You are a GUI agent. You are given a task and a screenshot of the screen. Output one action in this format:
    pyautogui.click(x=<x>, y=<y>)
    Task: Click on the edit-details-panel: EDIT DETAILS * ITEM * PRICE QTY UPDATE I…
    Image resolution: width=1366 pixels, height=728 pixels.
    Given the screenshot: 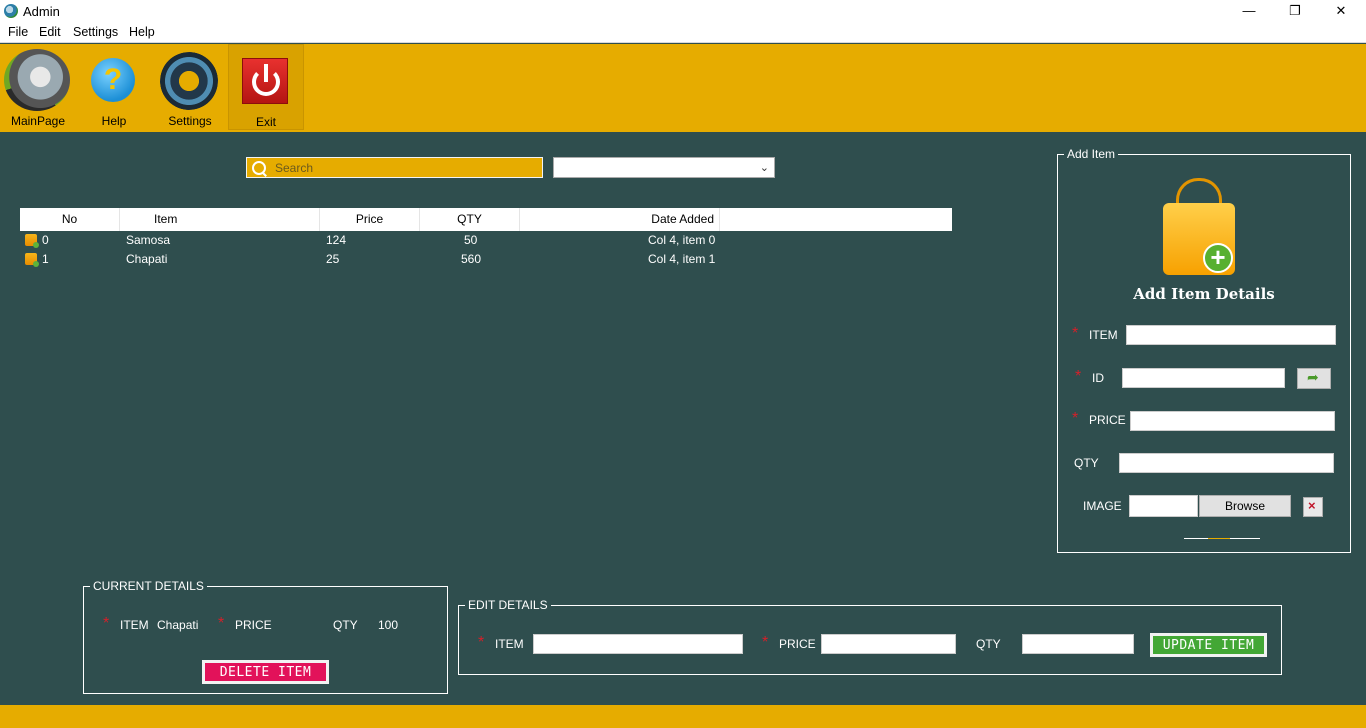 What is the action you would take?
    pyautogui.click(x=870, y=636)
    